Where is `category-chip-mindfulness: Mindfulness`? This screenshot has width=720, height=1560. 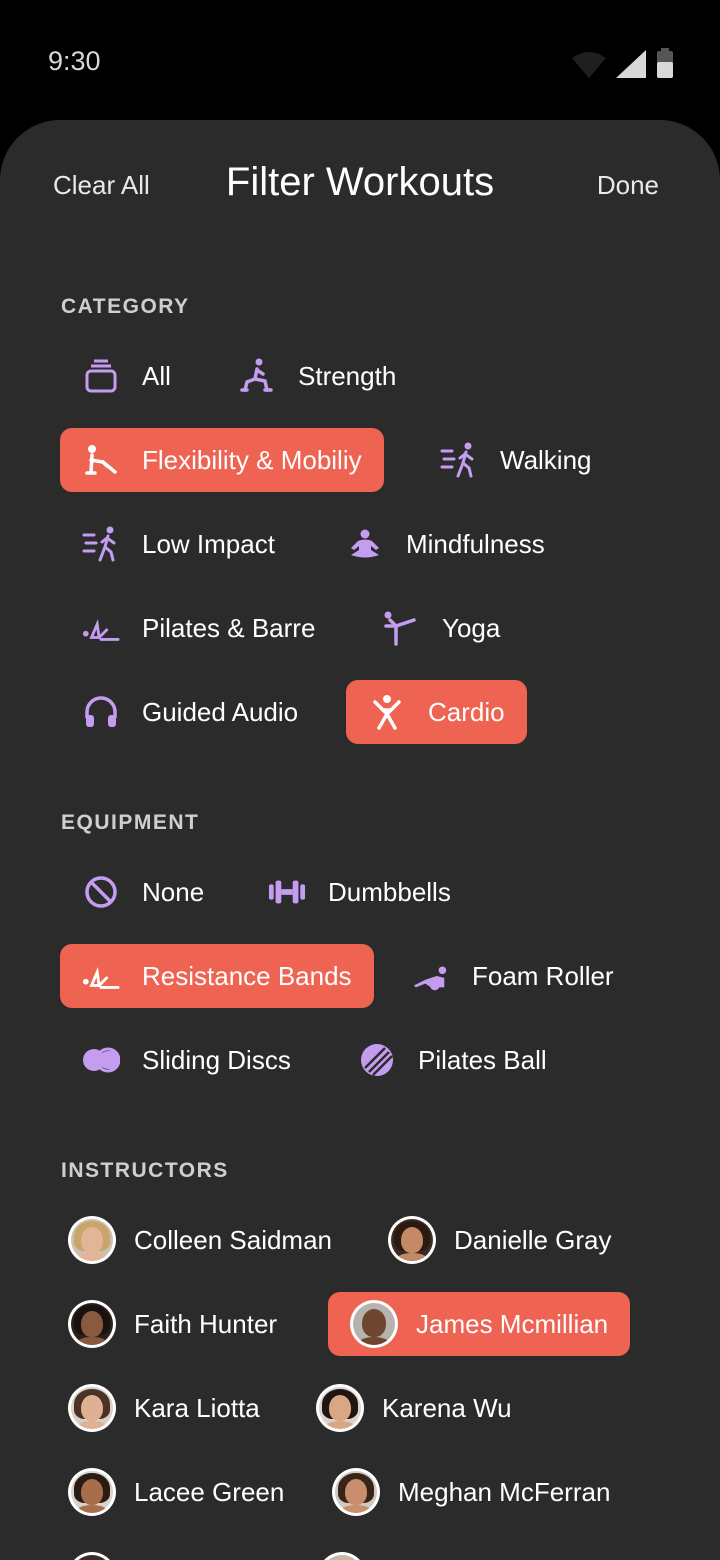 category-chip-mindfulness: Mindfulness is located at coordinates (445, 544).